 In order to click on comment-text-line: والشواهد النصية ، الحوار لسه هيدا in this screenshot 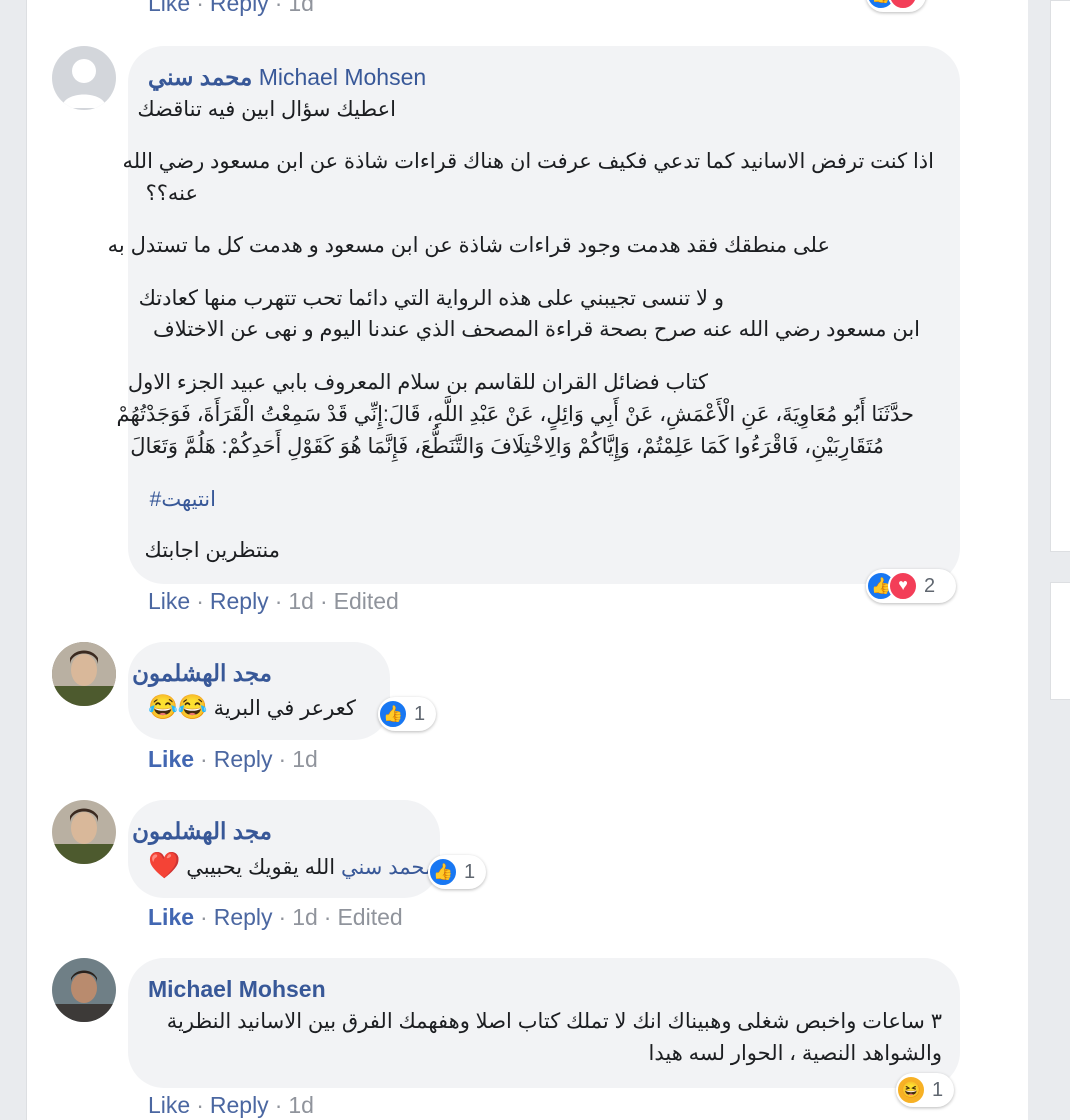, I will do `click(795, 1053)`.